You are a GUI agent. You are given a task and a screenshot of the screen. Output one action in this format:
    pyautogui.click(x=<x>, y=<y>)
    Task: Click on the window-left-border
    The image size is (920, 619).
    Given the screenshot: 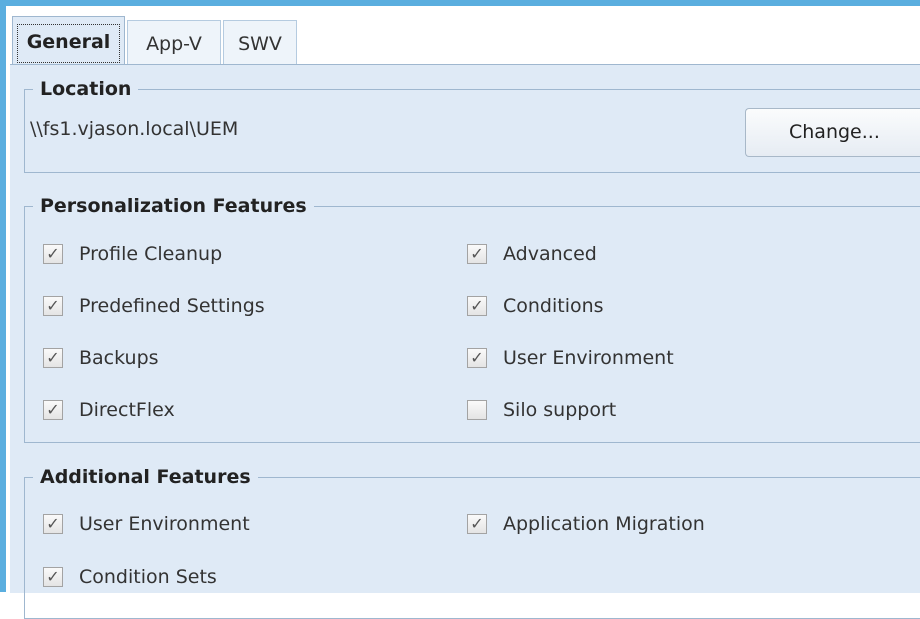 What is the action you would take?
    pyautogui.click(x=3, y=296)
    